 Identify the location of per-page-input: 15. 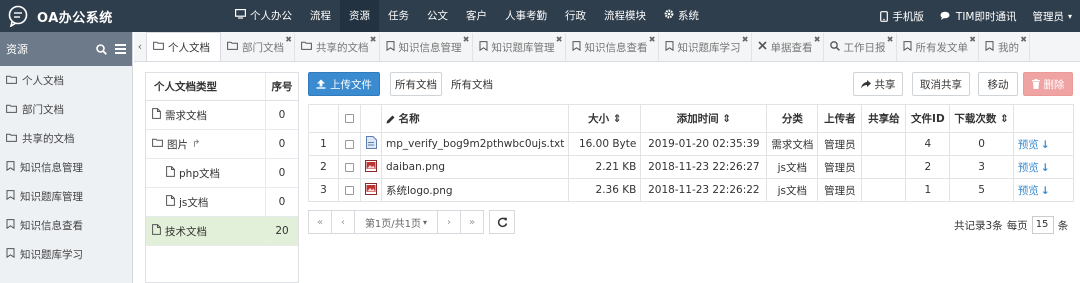
(1042, 225).